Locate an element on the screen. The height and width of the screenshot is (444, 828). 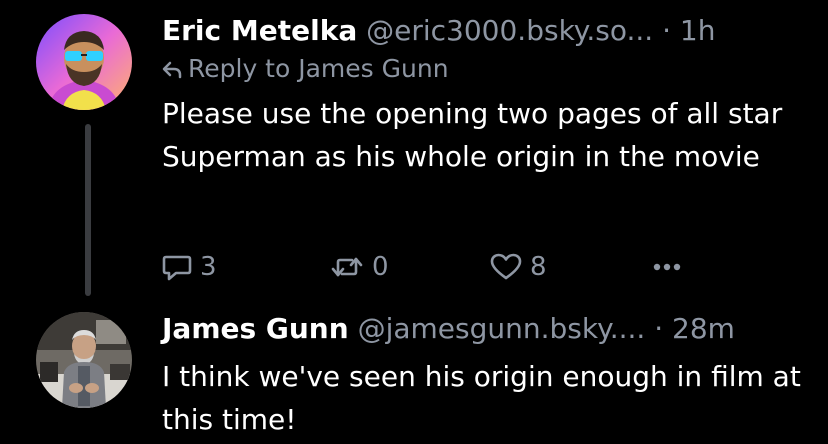
avatar-eric-metelka is located at coordinates (84, 62).